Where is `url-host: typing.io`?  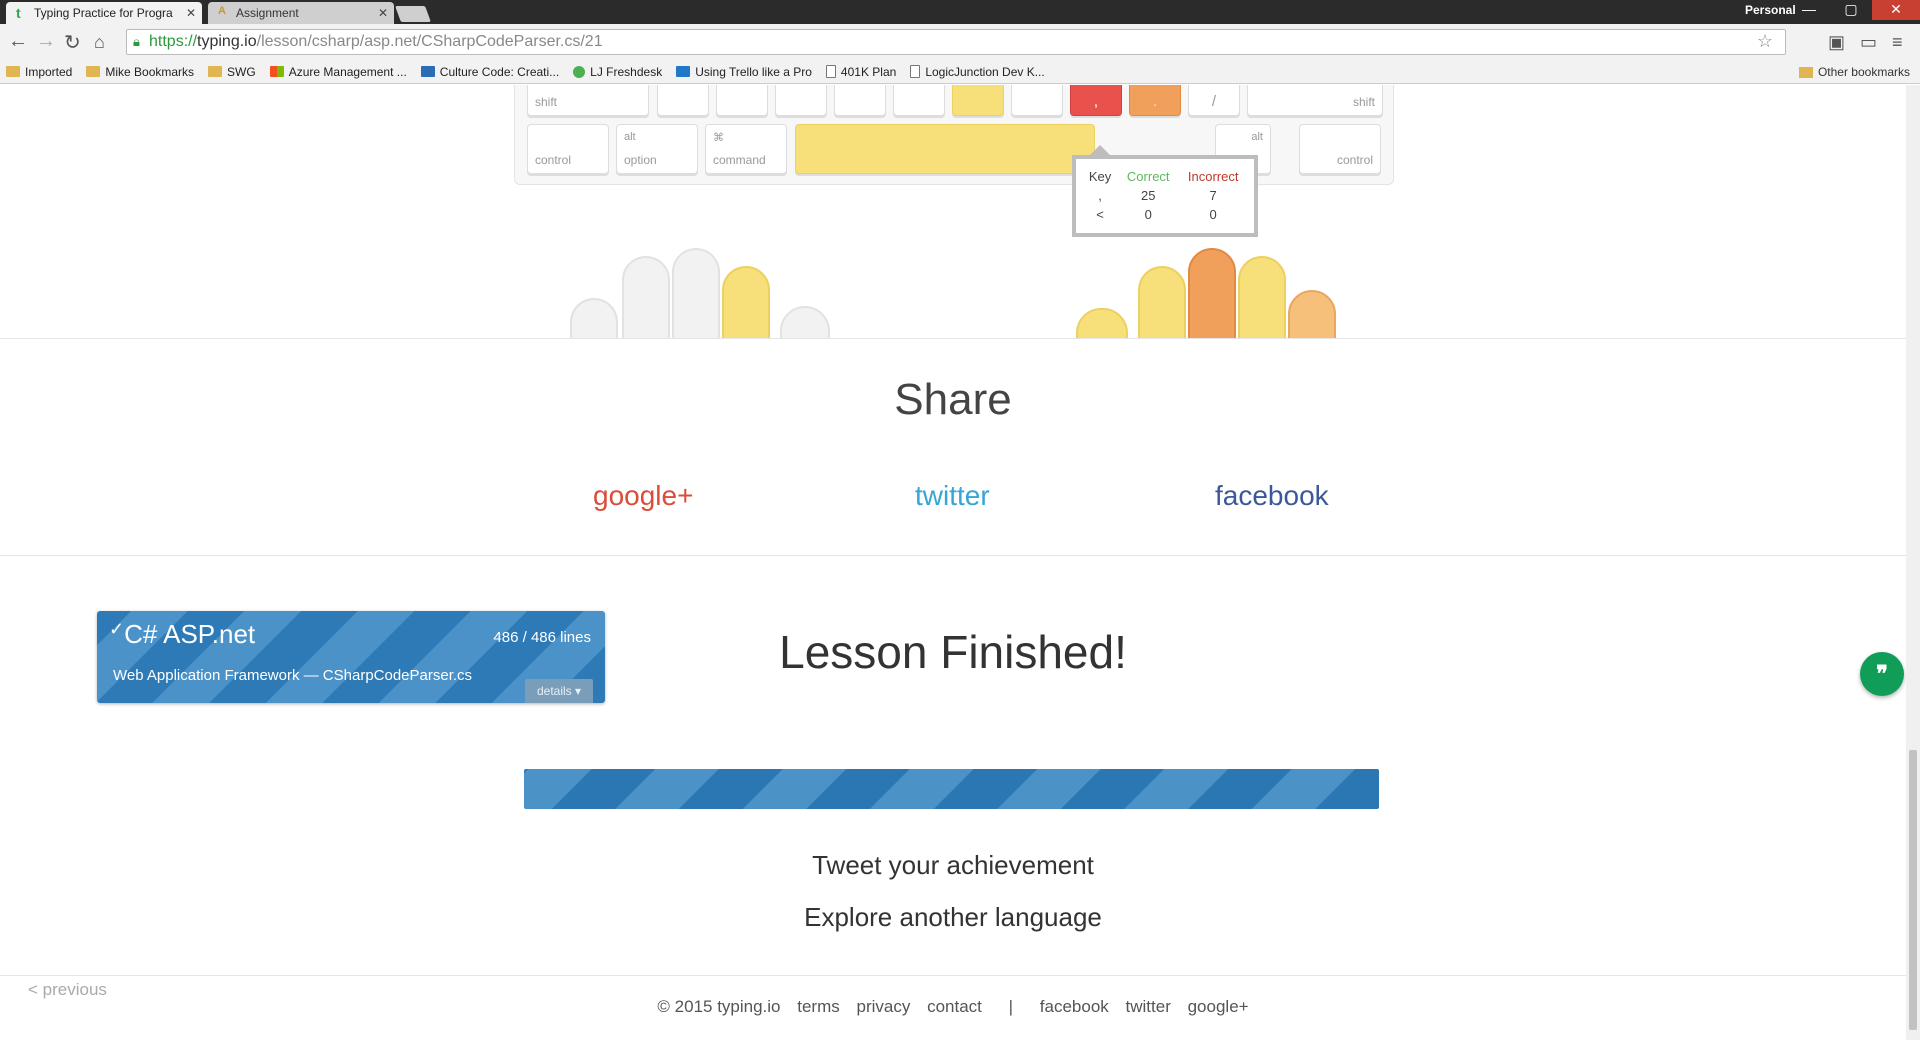
url-host: typing.io is located at coordinates (227, 41).